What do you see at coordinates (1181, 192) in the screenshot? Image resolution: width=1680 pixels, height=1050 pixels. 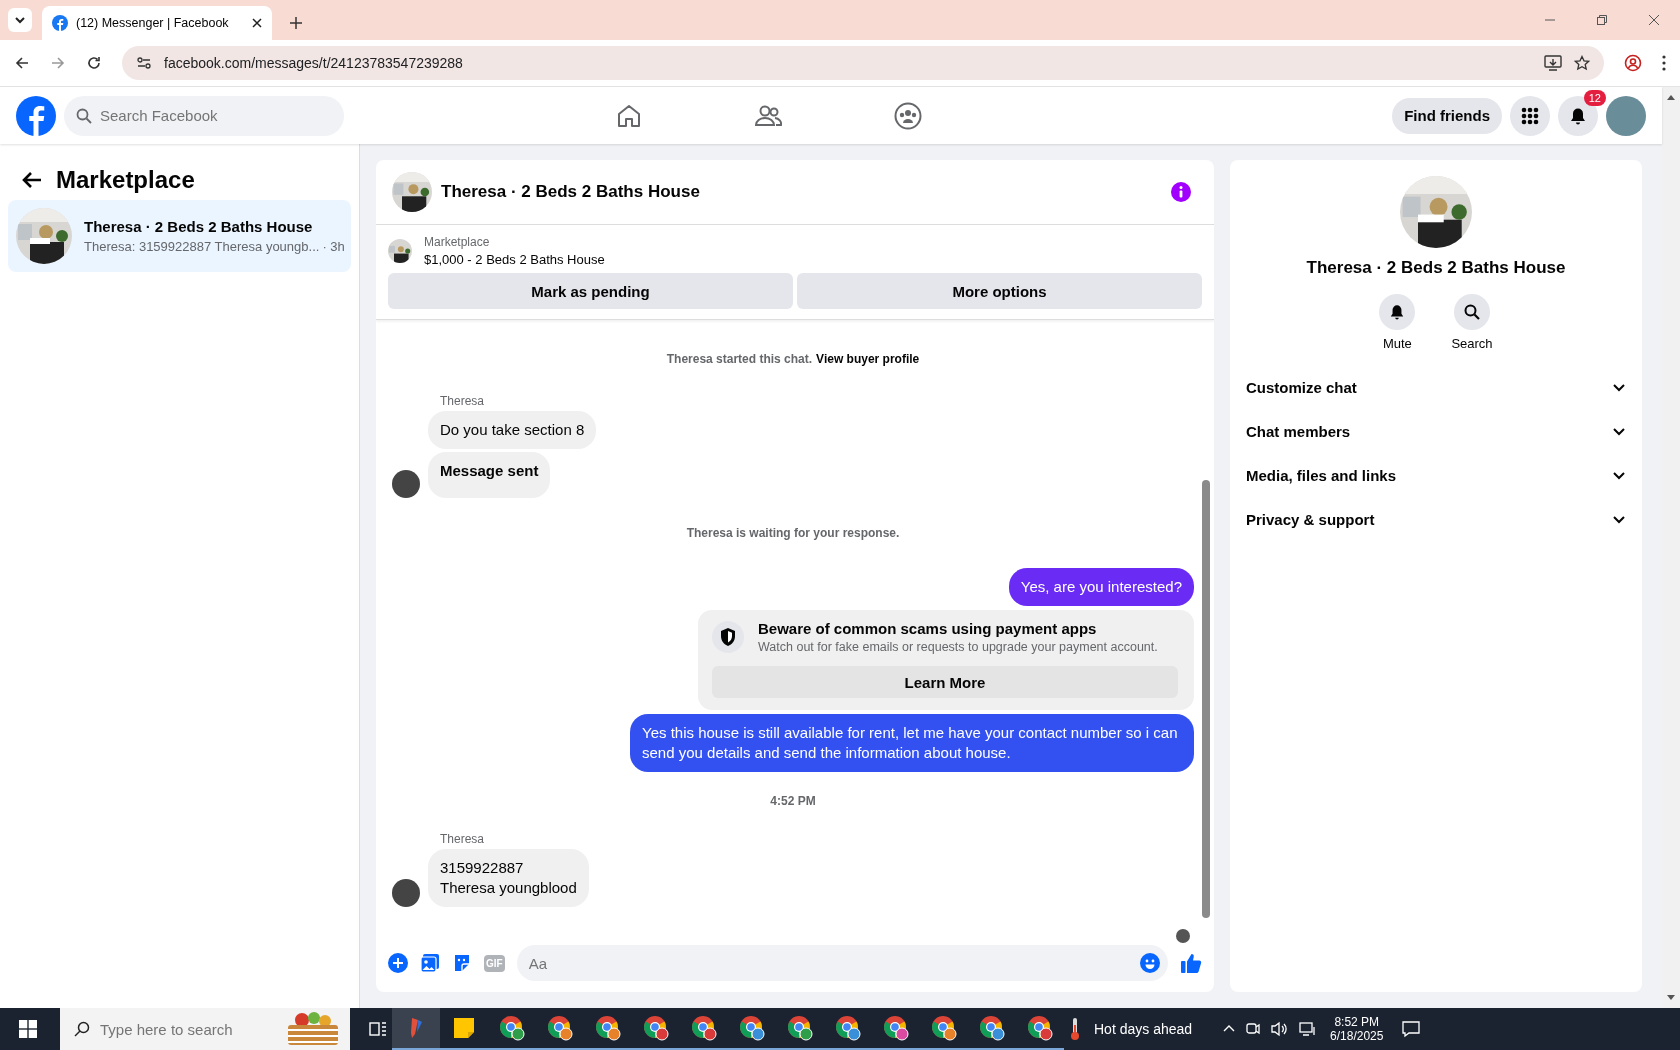 I see `info-icon` at bounding box center [1181, 192].